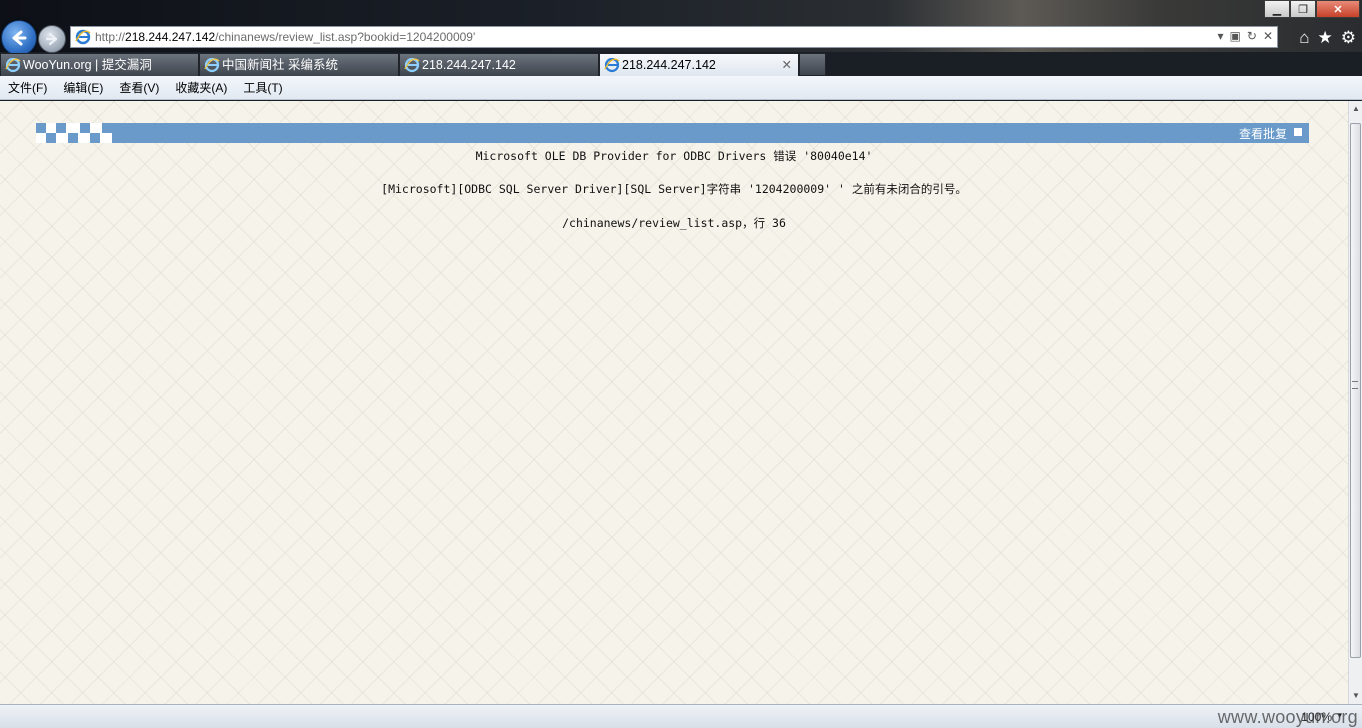  Describe the element at coordinates (280, 65) in the screenshot. I see `tab-label: 中国新闻社 采编系统` at that location.